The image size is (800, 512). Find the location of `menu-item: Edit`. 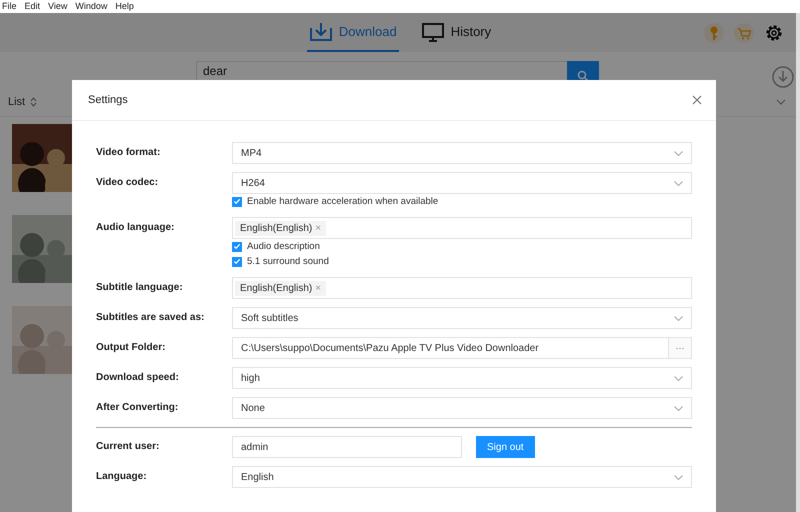

menu-item: Edit is located at coordinates (32, 6).